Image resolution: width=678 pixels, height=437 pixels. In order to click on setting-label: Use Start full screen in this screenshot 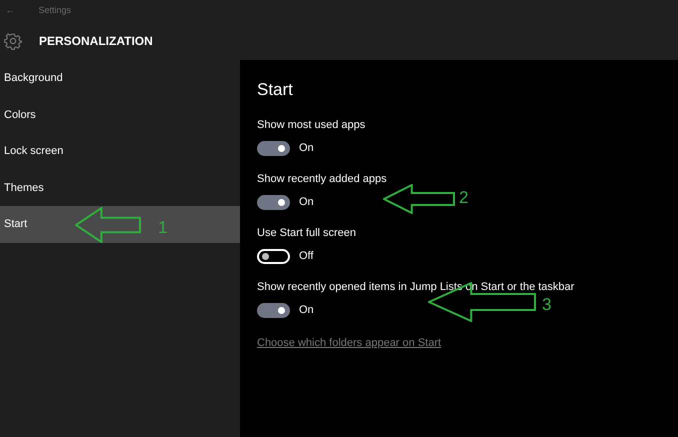, I will do `click(307, 233)`.